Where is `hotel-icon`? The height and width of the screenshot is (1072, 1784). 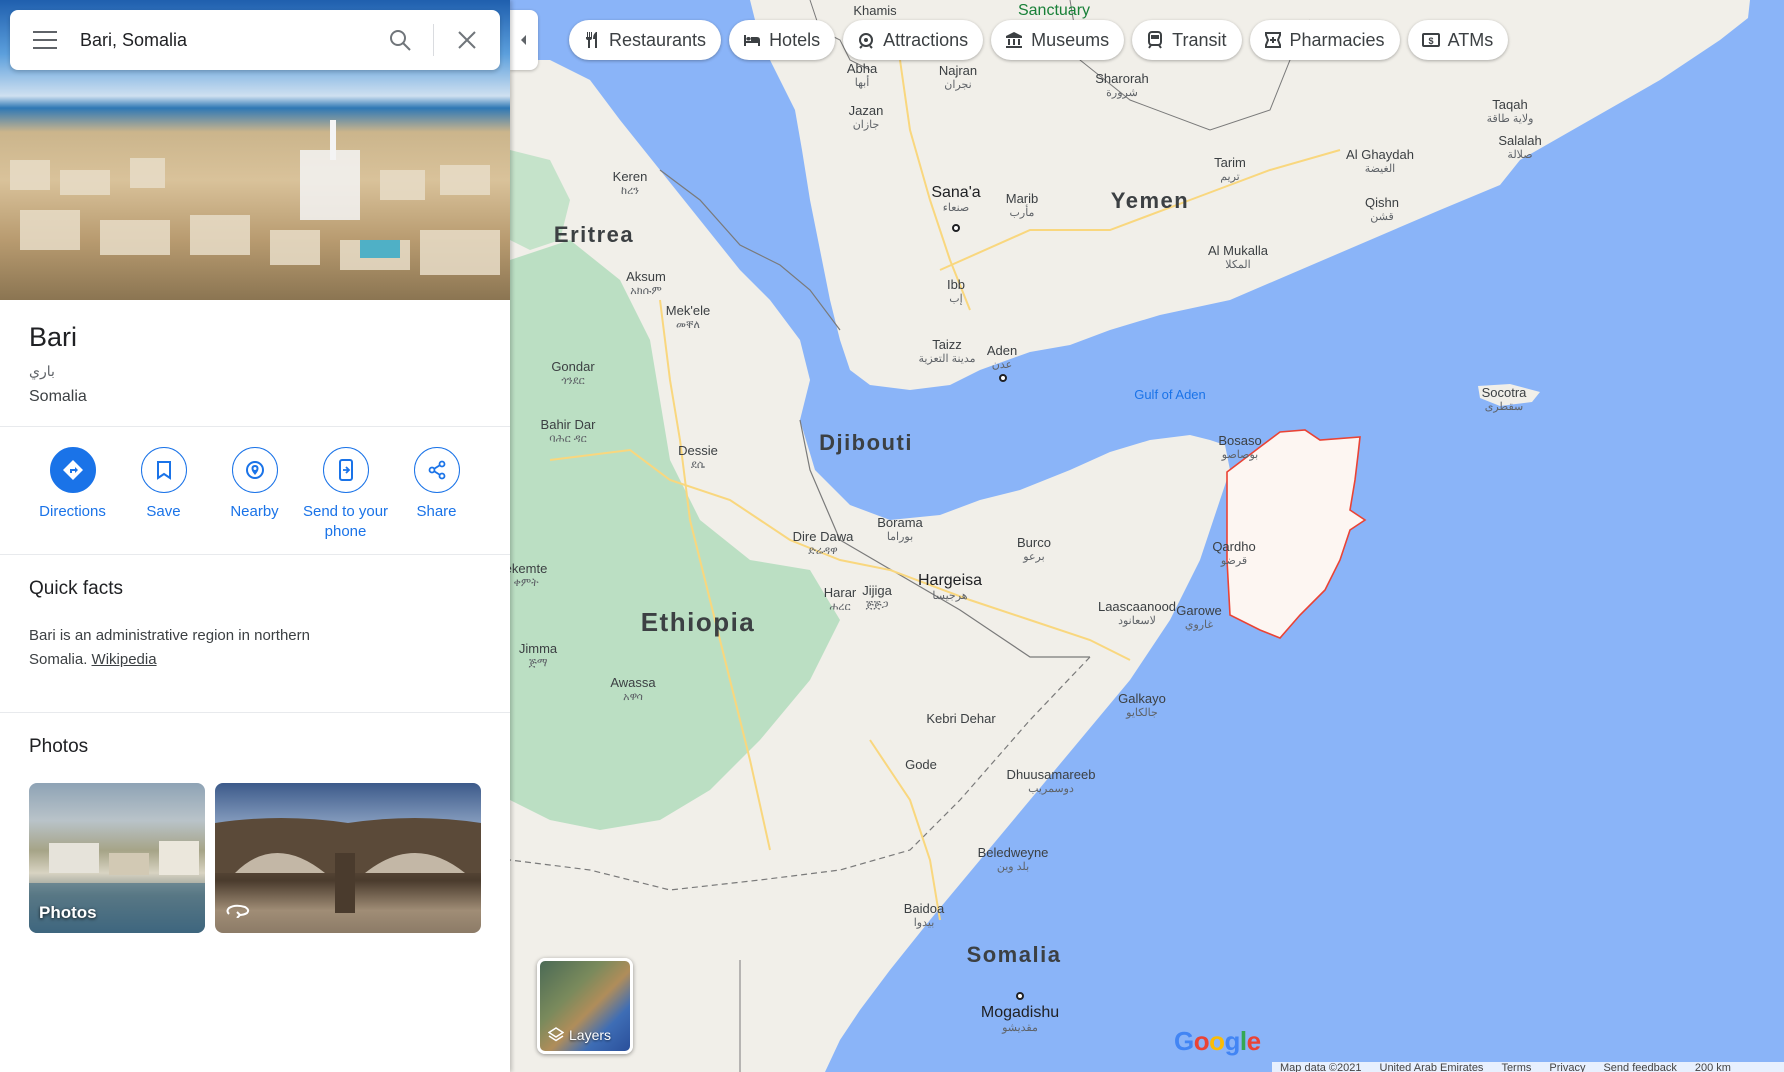
hotel-icon is located at coordinates (752, 40).